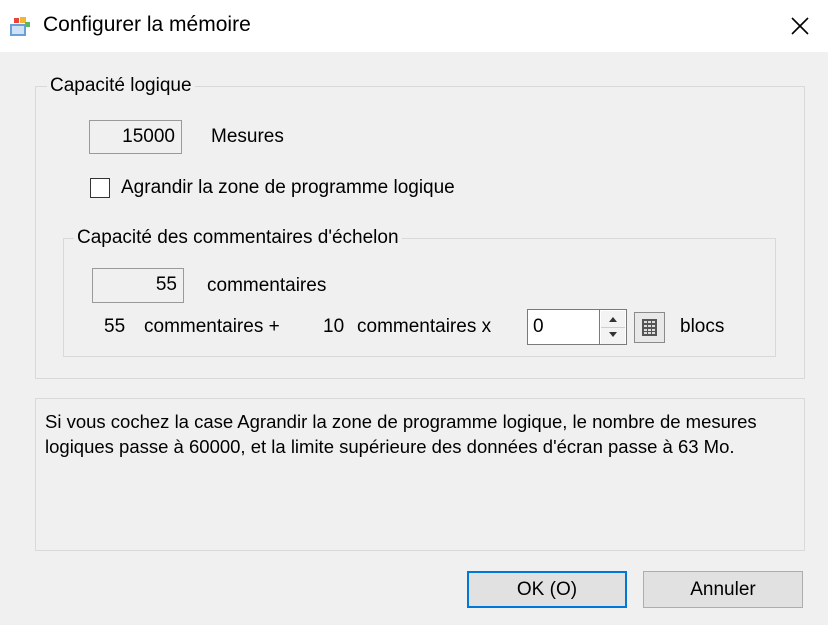 The width and height of the screenshot is (828, 625). Describe the element at coordinates (135, 137) in the screenshot. I see `measures-value: 15000` at that location.